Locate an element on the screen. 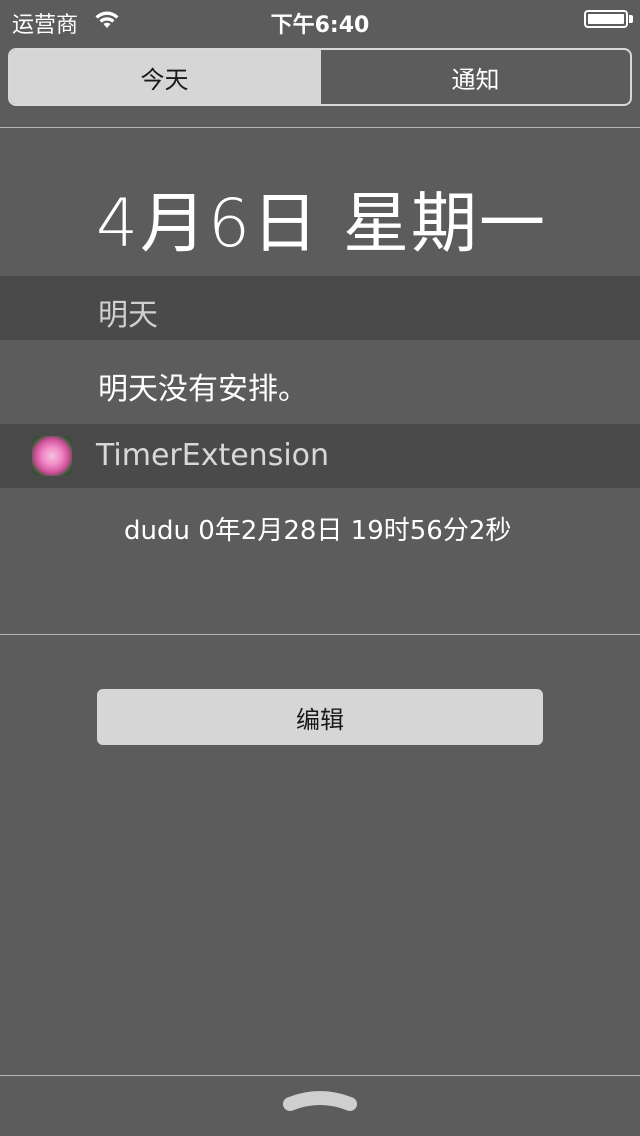  tomorrow-section-header: 明天 is located at coordinates (320, 308).